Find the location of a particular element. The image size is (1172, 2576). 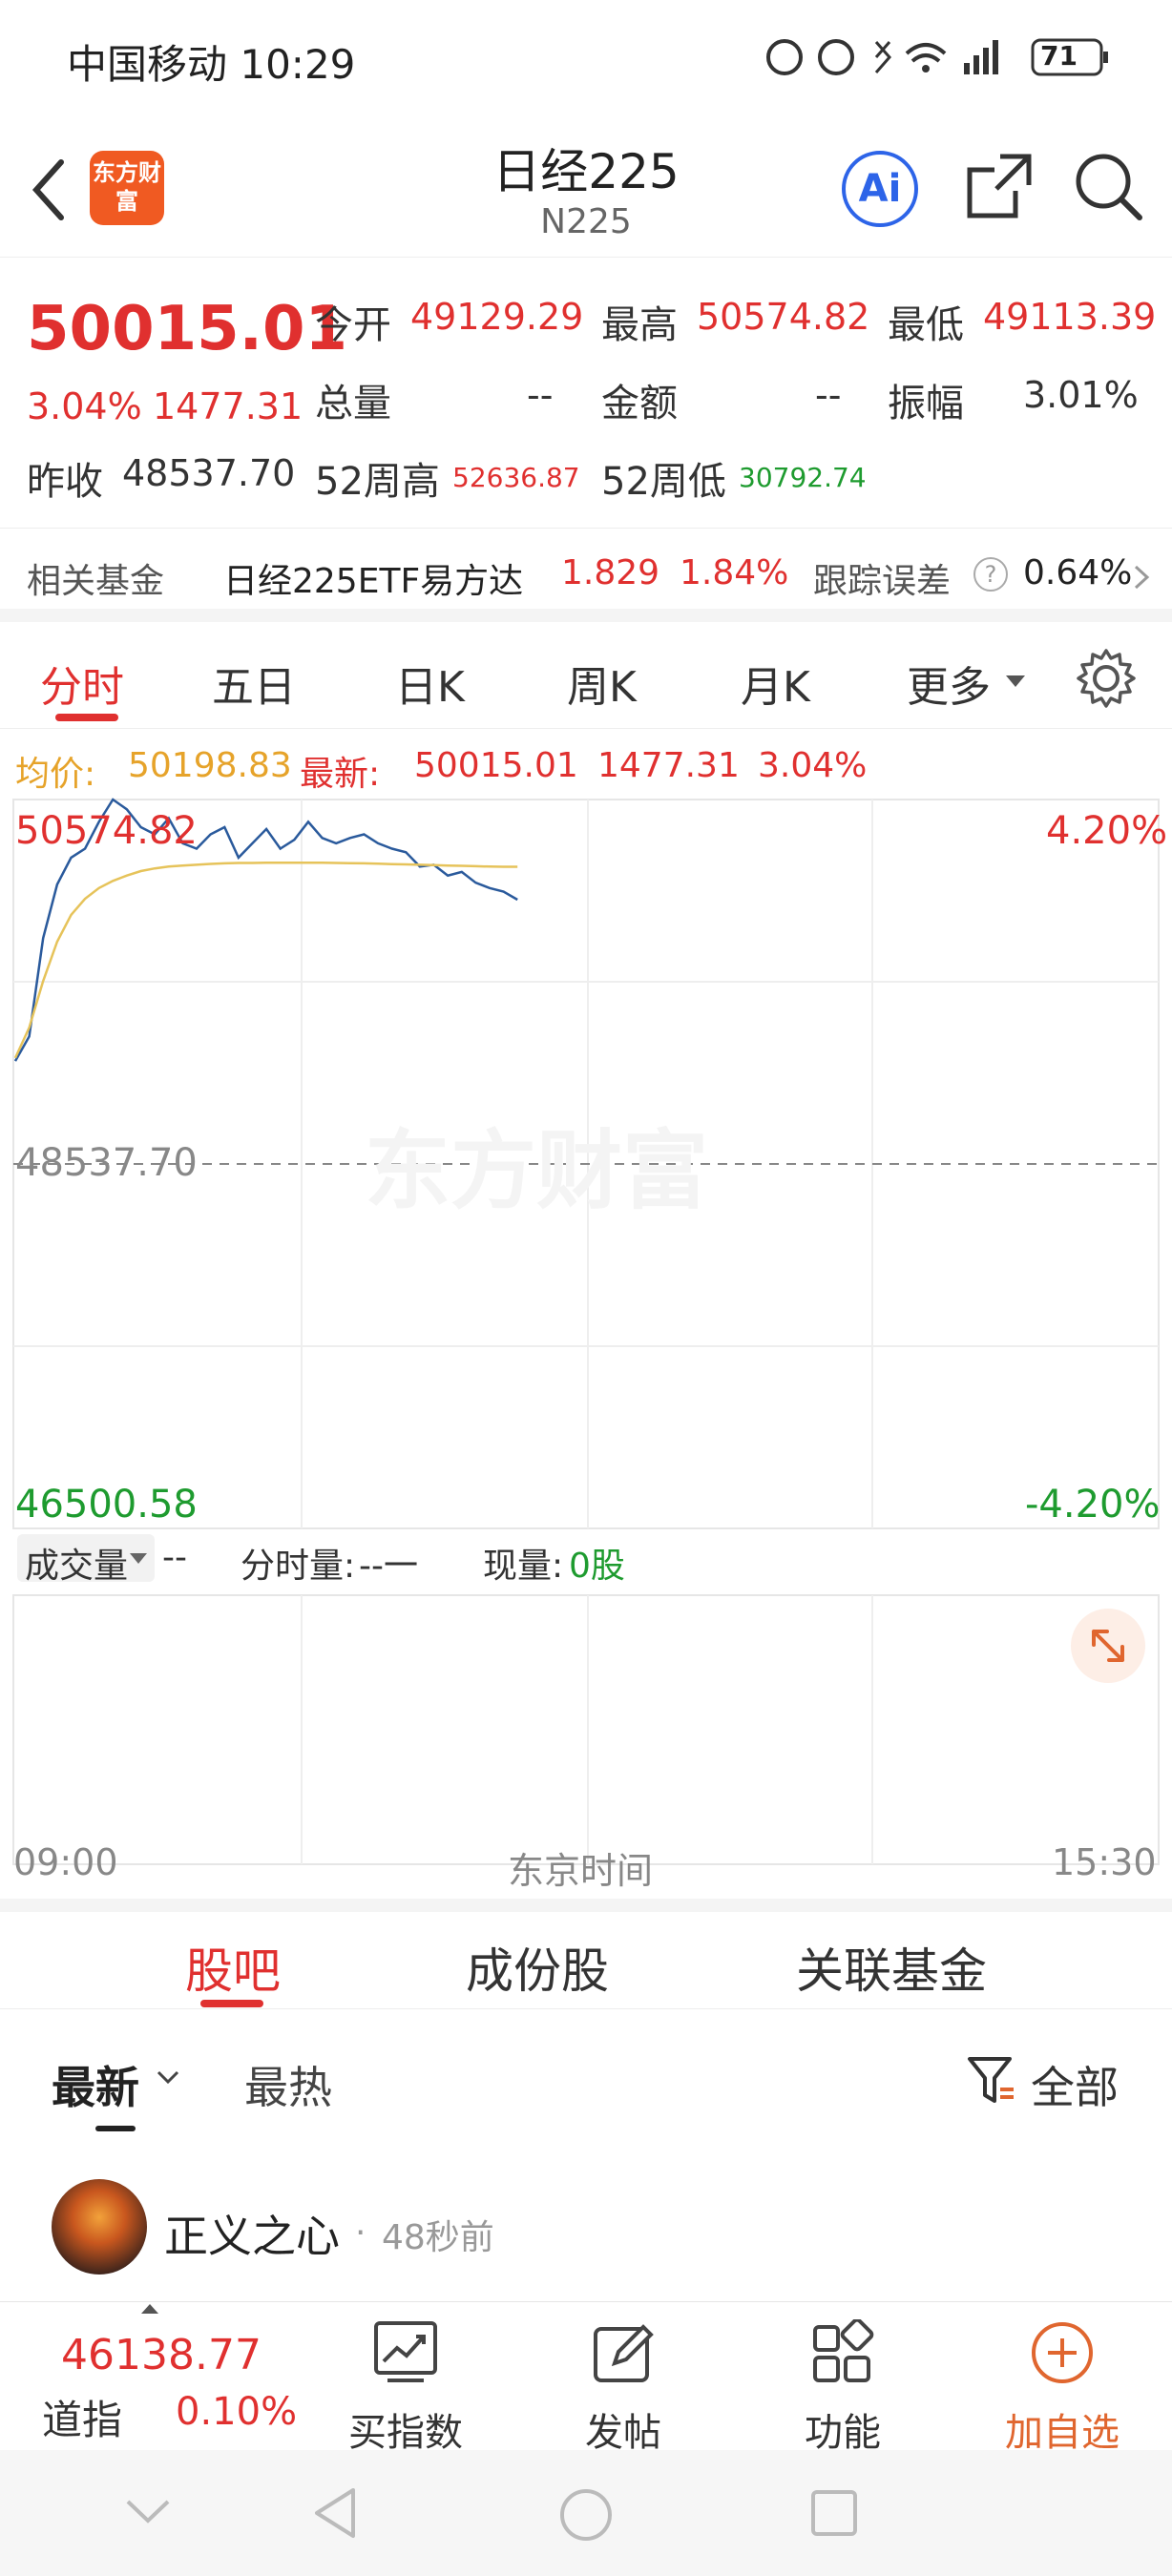

track-error-value: 0.64% is located at coordinates (1078, 572).